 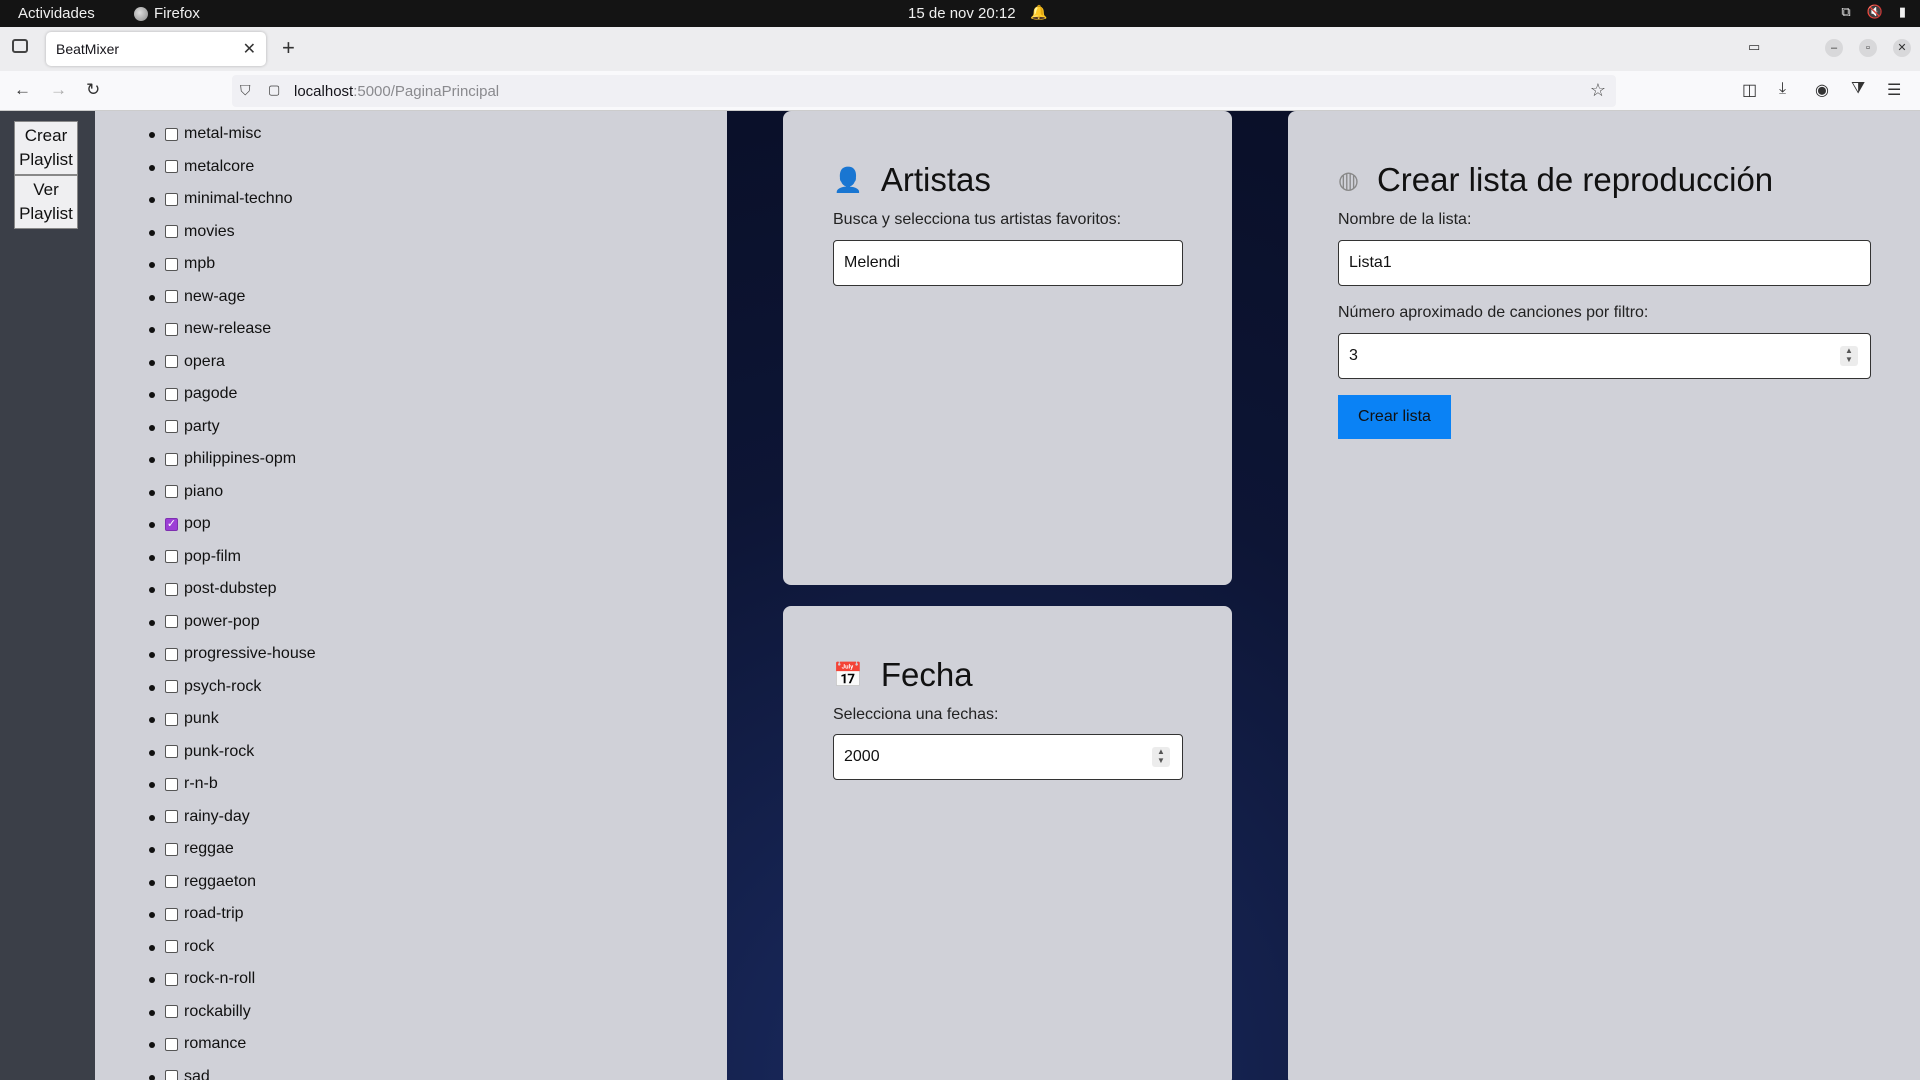 What do you see at coordinates (1858, 89) in the screenshot?
I see `extensions-icon: ⧩` at bounding box center [1858, 89].